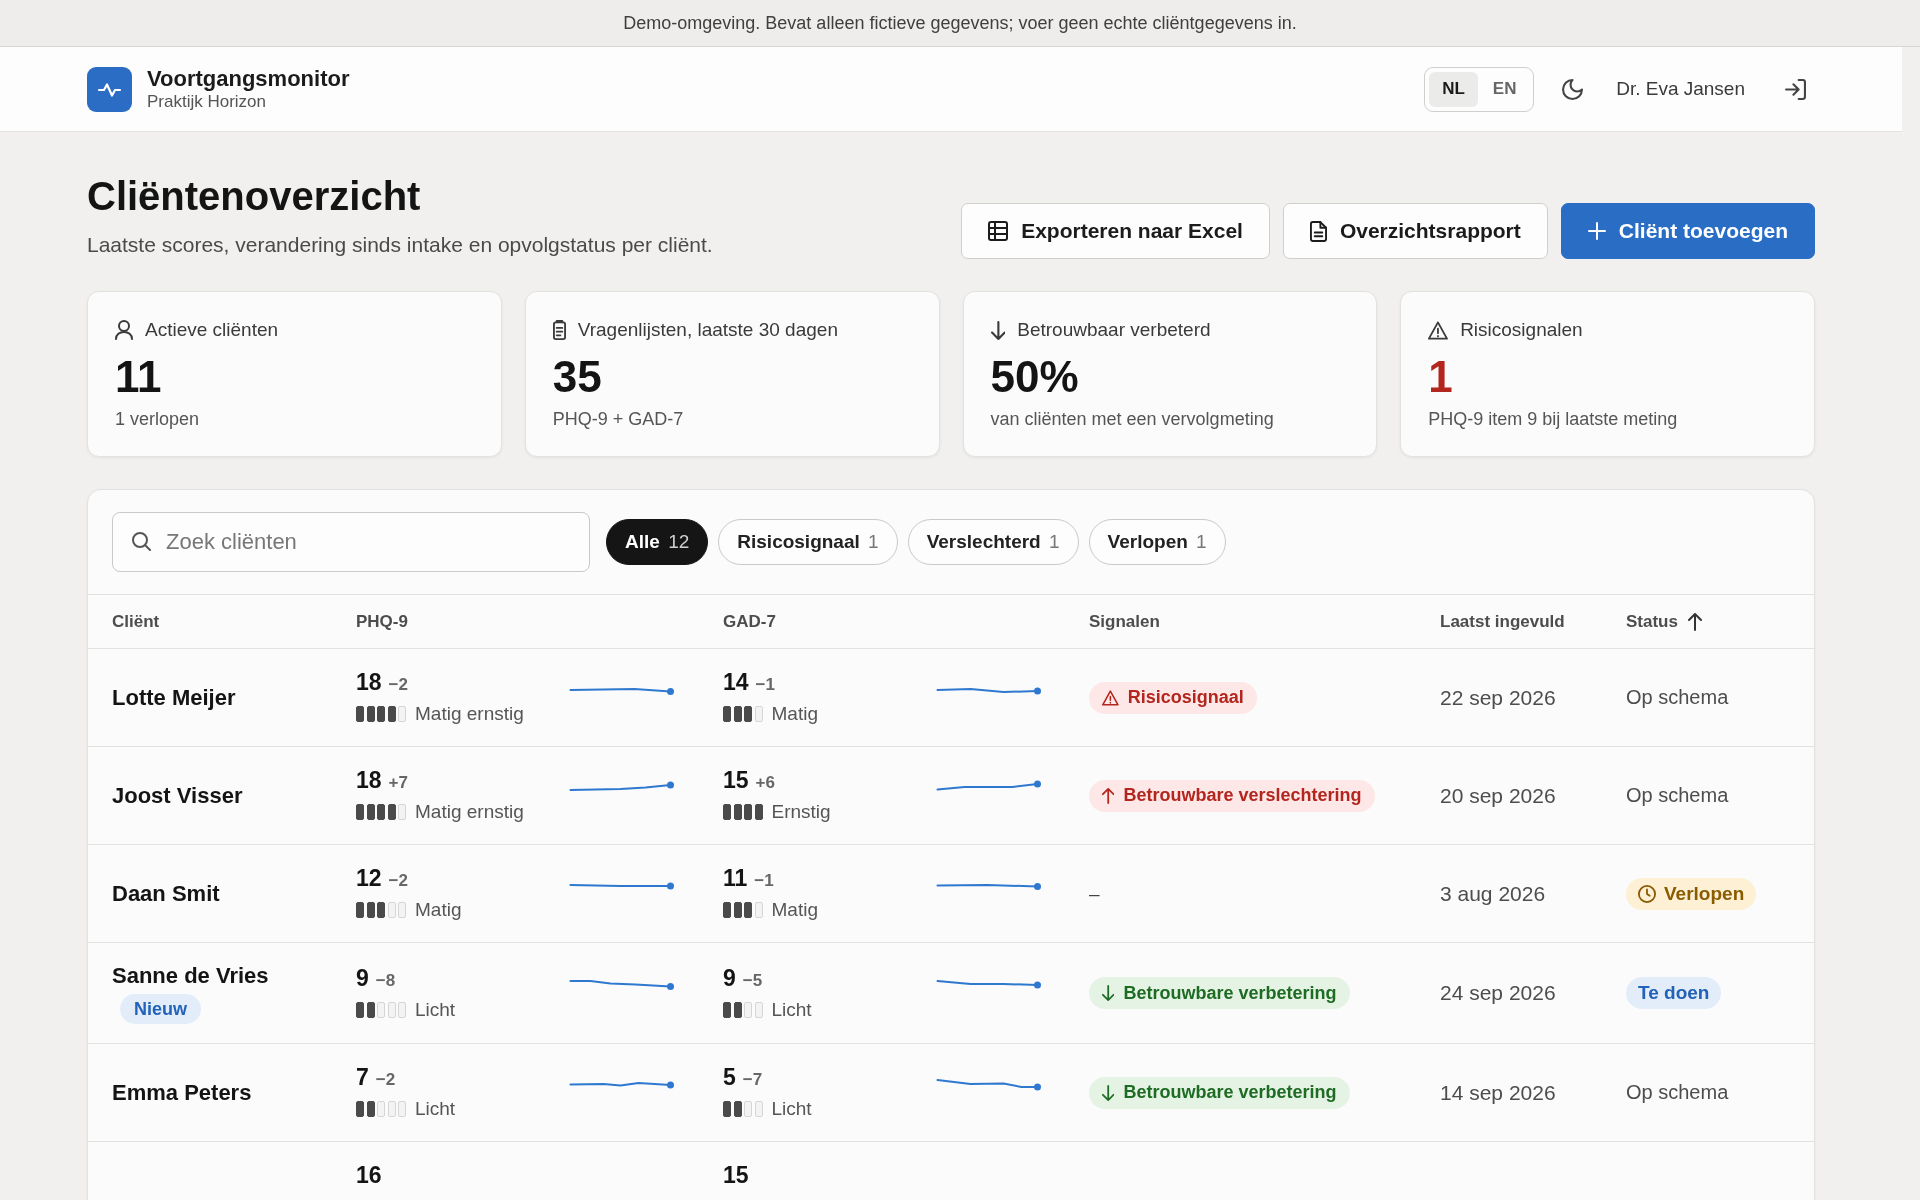  What do you see at coordinates (398, 783) in the screenshot?
I see `score-change: +7` at bounding box center [398, 783].